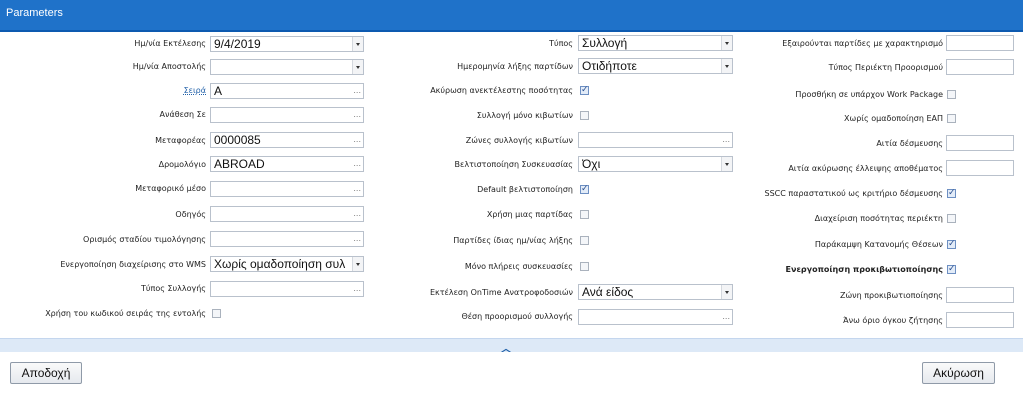  What do you see at coordinates (144, 239) in the screenshot?
I see `invoice-stage-label: Ορισμός σταδίου τιμολόγησης` at bounding box center [144, 239].